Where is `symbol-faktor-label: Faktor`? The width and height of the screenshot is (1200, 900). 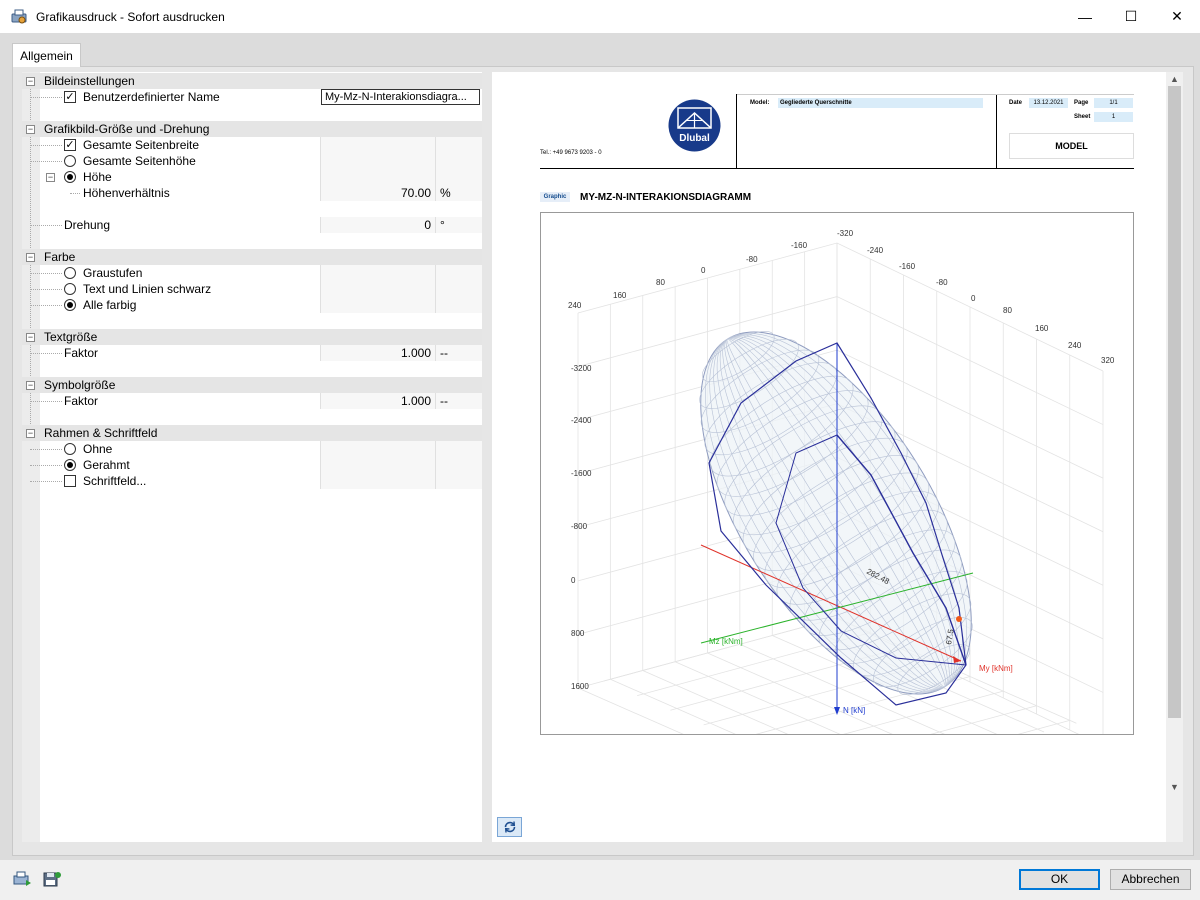
symbol-faktor-label: Faktor is located at coordinates (81, 401).